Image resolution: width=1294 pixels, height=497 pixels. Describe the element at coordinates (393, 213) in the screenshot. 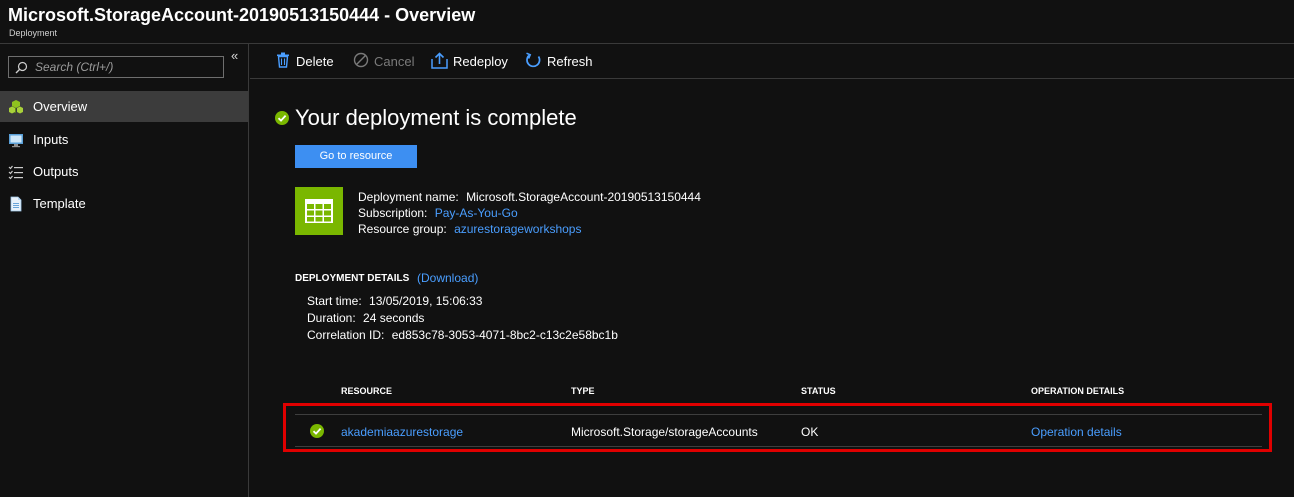

I see `subscription-label: Subscription:` at that location.